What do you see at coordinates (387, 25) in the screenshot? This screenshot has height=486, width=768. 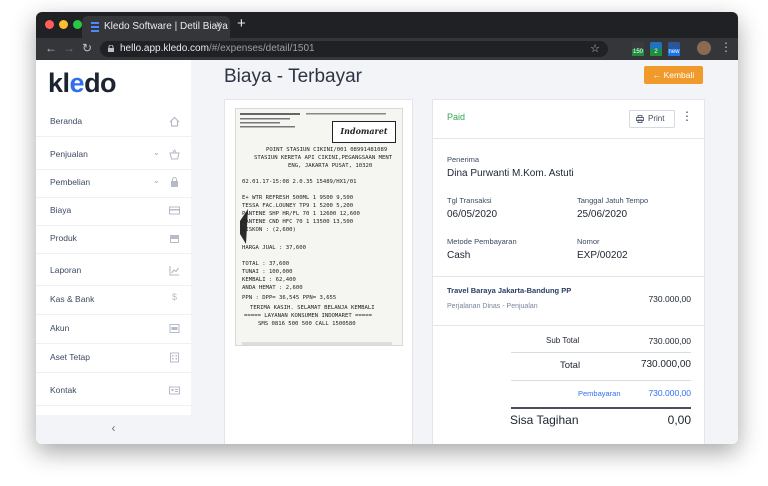 I see `browser-tab-bar: Kledo Software | Detil Biaya × +` at bounding box center [387, 25].